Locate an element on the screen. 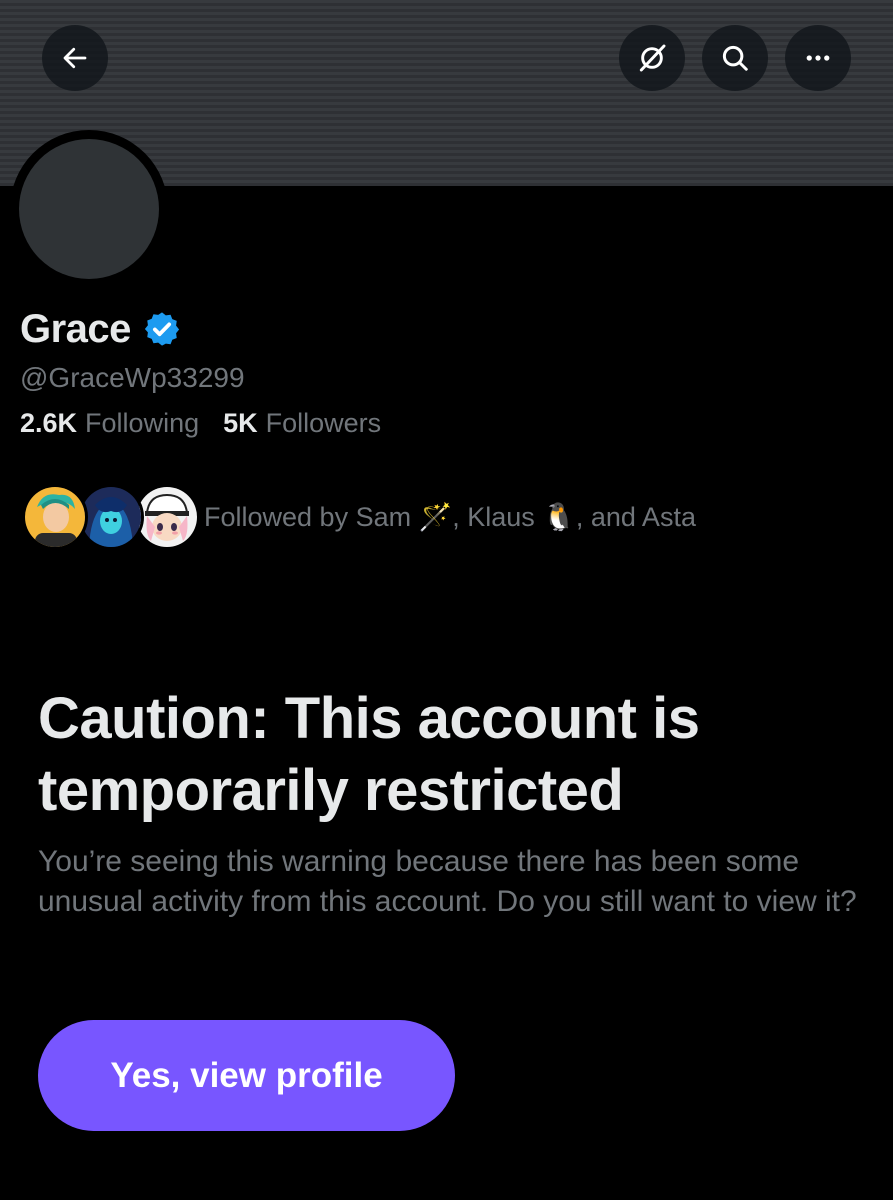 The width and height of the screenshot is (893, 1200). followed-by-row: Followed by Sam 🪄, Klaus 🐧, and Asta is located at coordinates (359, 517).